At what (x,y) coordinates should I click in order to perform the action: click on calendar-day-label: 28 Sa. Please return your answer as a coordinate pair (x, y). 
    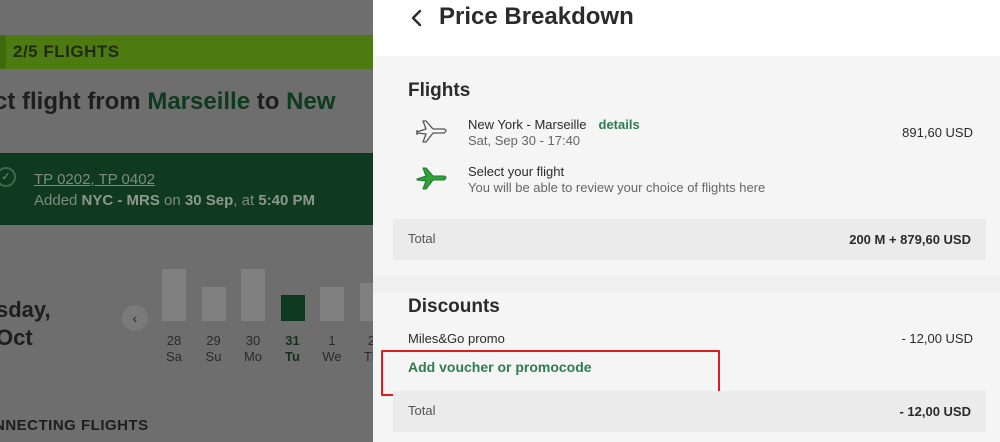
    Looking at the image, I should click on (174, 349).